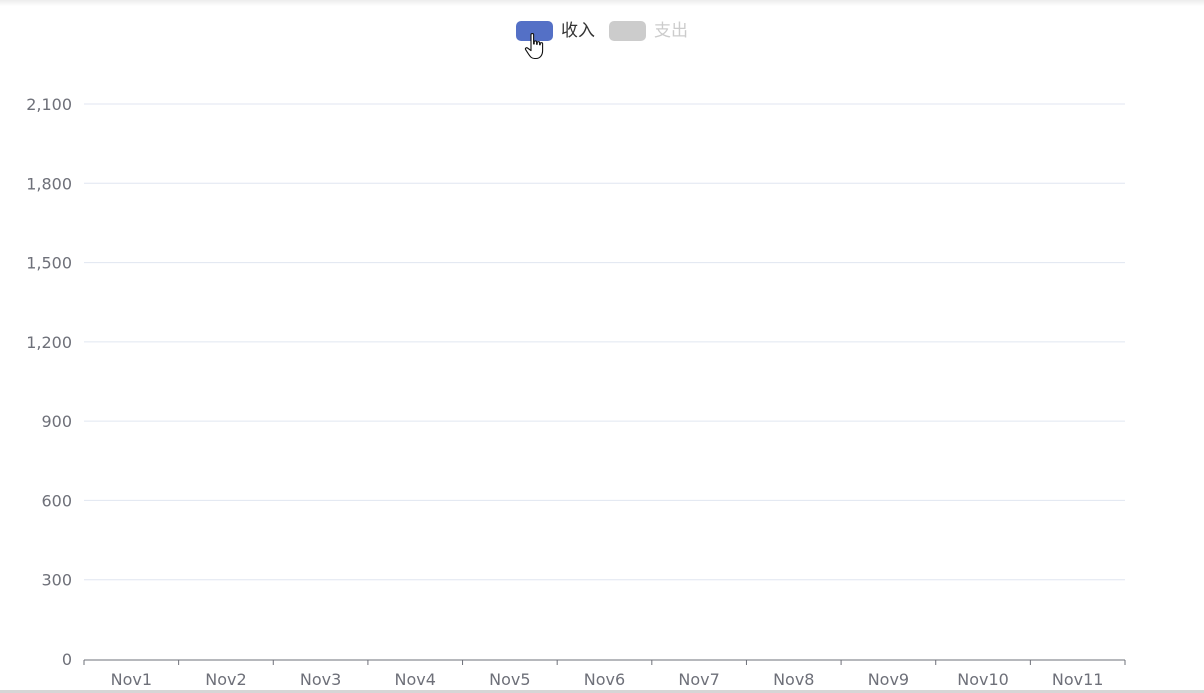 The image size is (1204, 693). I want to click on x-tick-label: Nov2, so click(225, 679).